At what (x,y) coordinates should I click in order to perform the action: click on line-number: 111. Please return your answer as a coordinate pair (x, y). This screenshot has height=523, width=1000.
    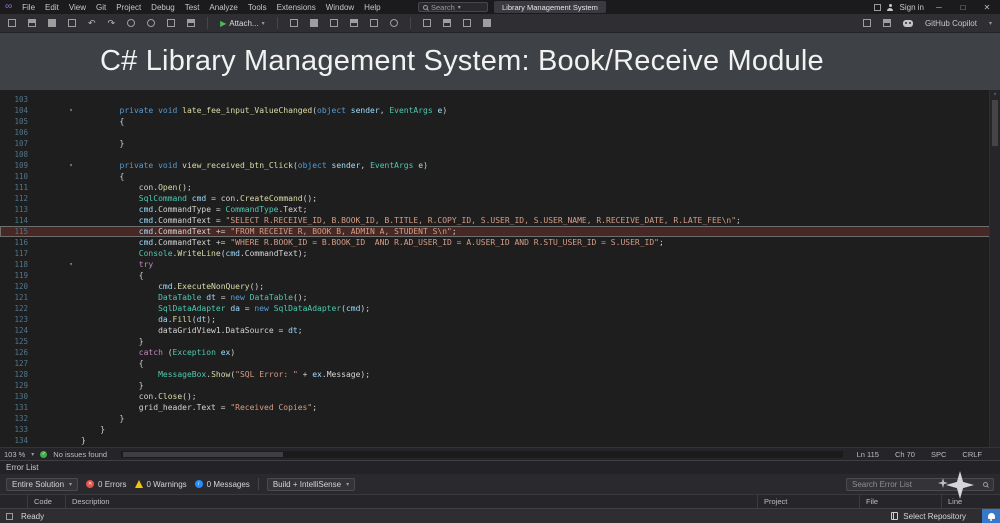
    Looking at the image, I should click on (14, 187).